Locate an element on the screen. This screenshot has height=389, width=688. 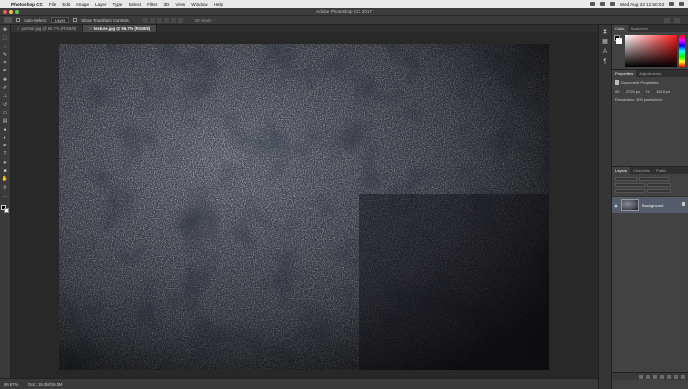
height-value: 1815 px is located at coordinates (663, 91).